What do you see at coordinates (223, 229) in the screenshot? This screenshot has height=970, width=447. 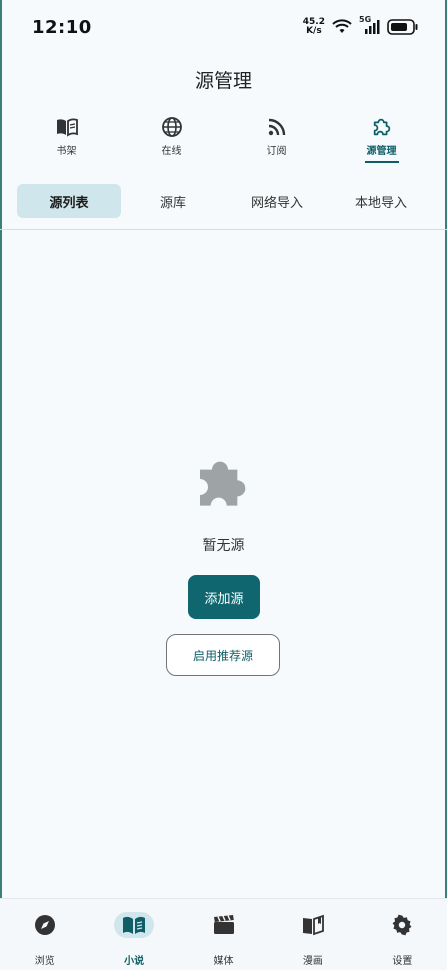 I see `divider` at bounding box center [223, 229].